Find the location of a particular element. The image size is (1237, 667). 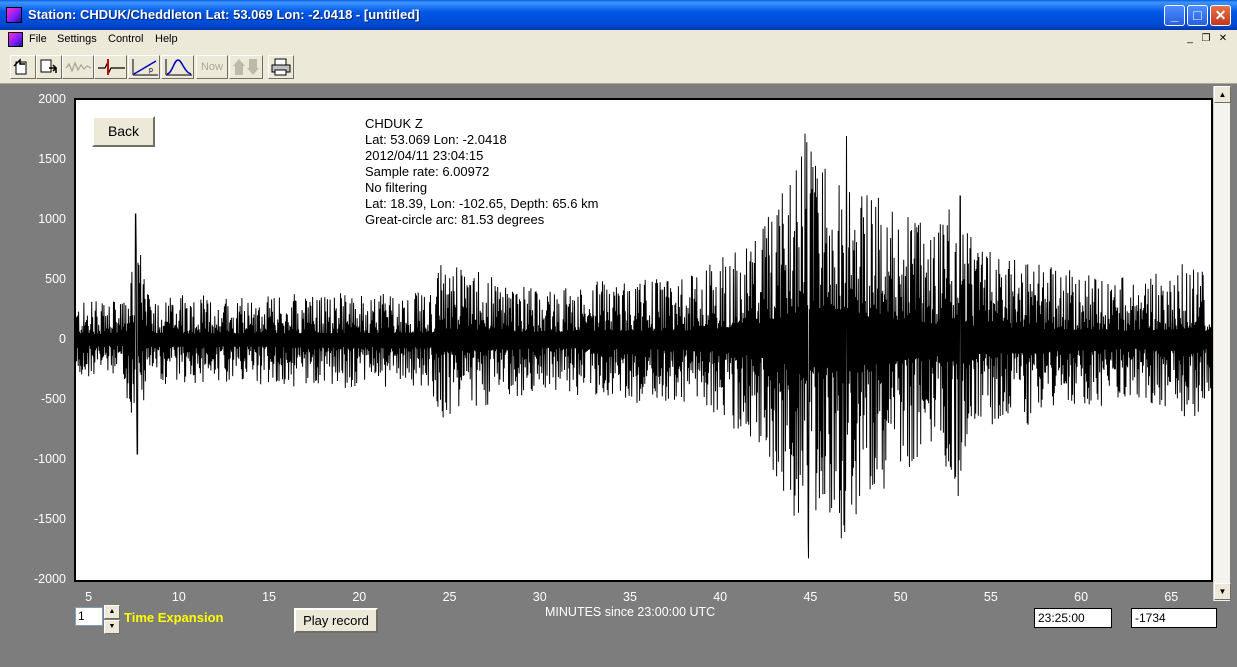

up-down-arrows-icon is located at coordinates (246, 67).